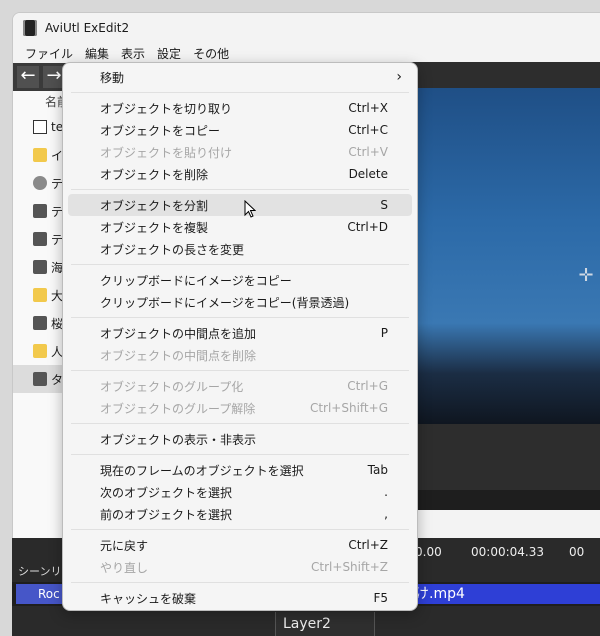  Describe the element at coordinates (225, 302) in the screenshot. I see `menu-item-label: クリップボードにイメージをコピー(背景透過)` at that location.